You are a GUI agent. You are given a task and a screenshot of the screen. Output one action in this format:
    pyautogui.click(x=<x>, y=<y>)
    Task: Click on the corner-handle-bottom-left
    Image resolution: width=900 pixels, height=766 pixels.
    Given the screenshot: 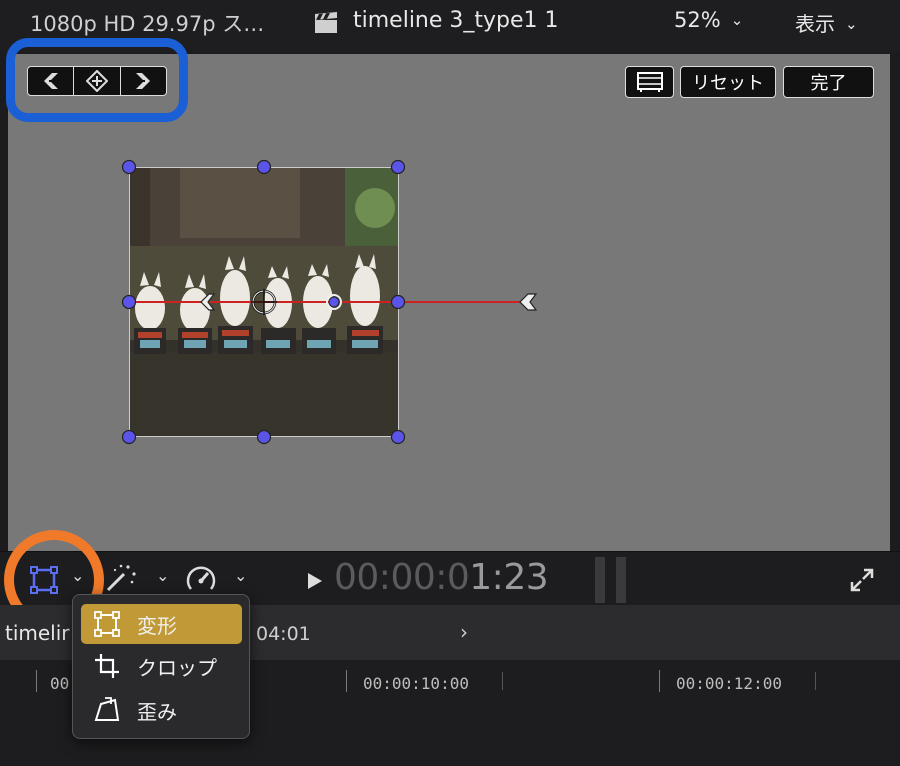 What is the action you would take?
    pyautogui.click(x=129, y=437)
    